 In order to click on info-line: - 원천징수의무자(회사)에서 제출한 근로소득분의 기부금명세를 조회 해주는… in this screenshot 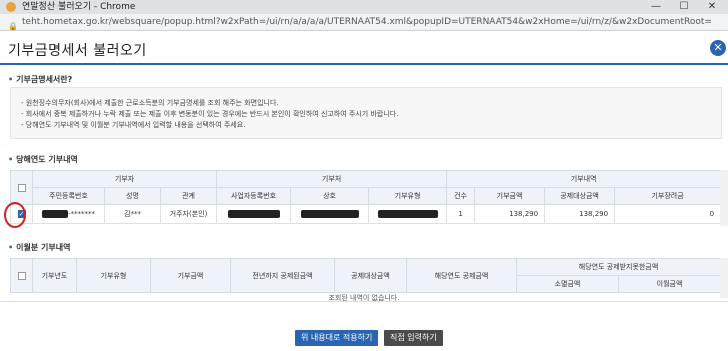, I will do `click(150, 103)`.